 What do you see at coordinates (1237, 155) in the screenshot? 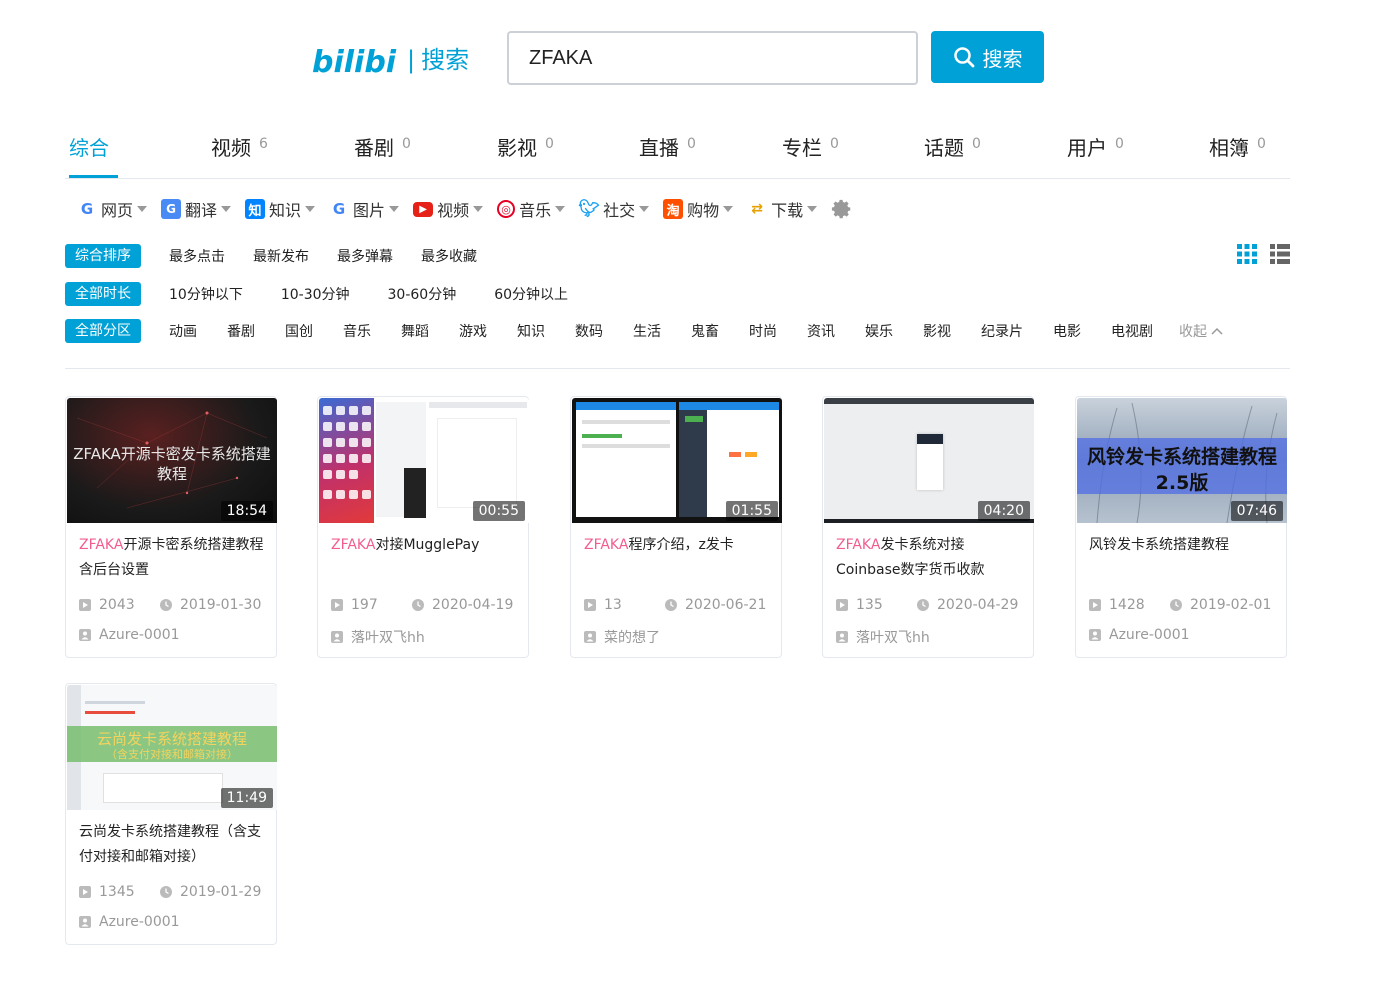
I see `tab-album: 相簿 0` at bounding box center [1237, 155].